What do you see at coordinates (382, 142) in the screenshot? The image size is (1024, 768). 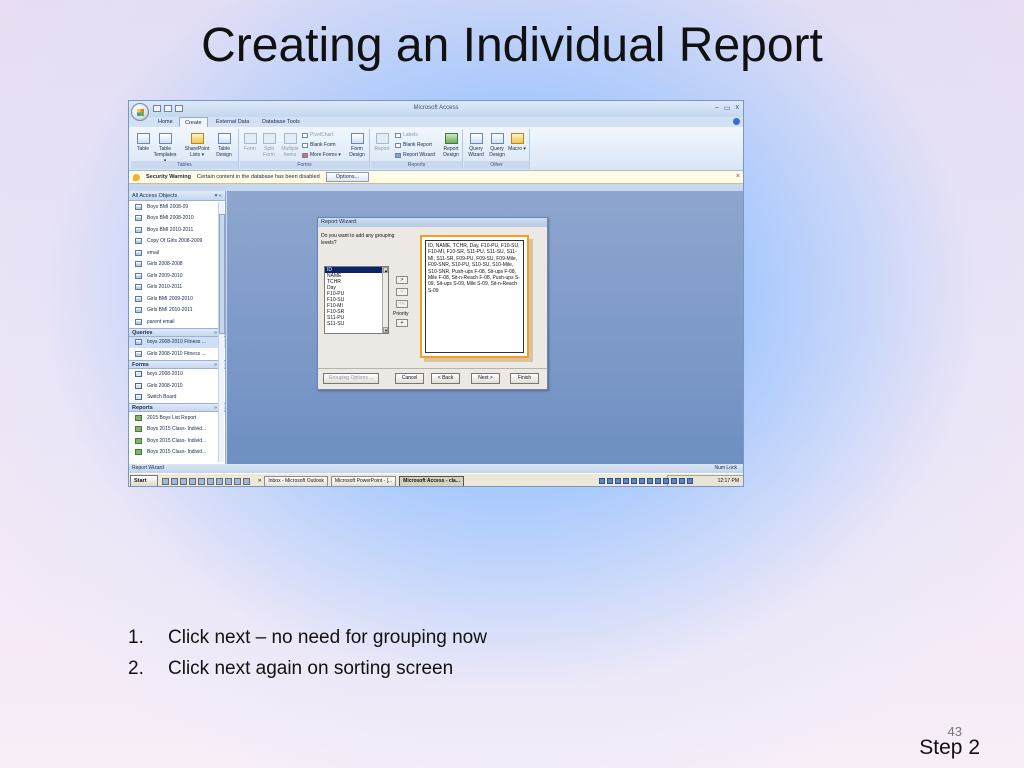 I see `report-button: Report` at bounding box center [382, 142].